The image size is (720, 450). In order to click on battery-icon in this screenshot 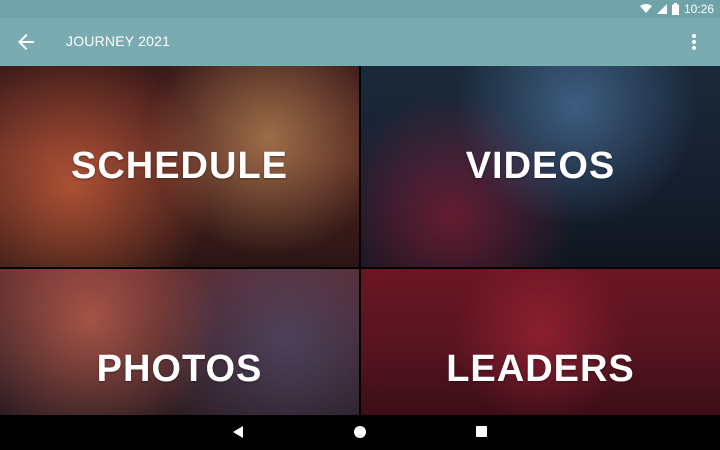, I will do `click(675, 9)`.